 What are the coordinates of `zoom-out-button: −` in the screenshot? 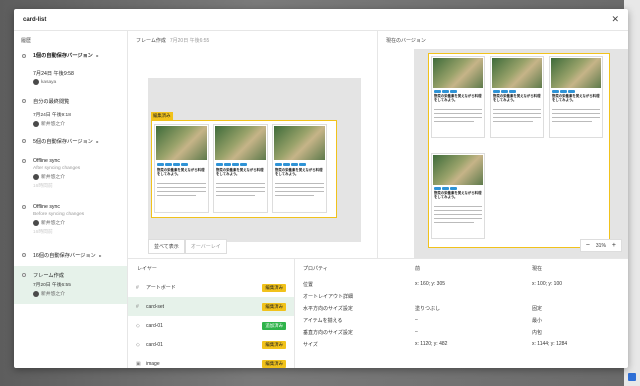 It's located at (588, 245).